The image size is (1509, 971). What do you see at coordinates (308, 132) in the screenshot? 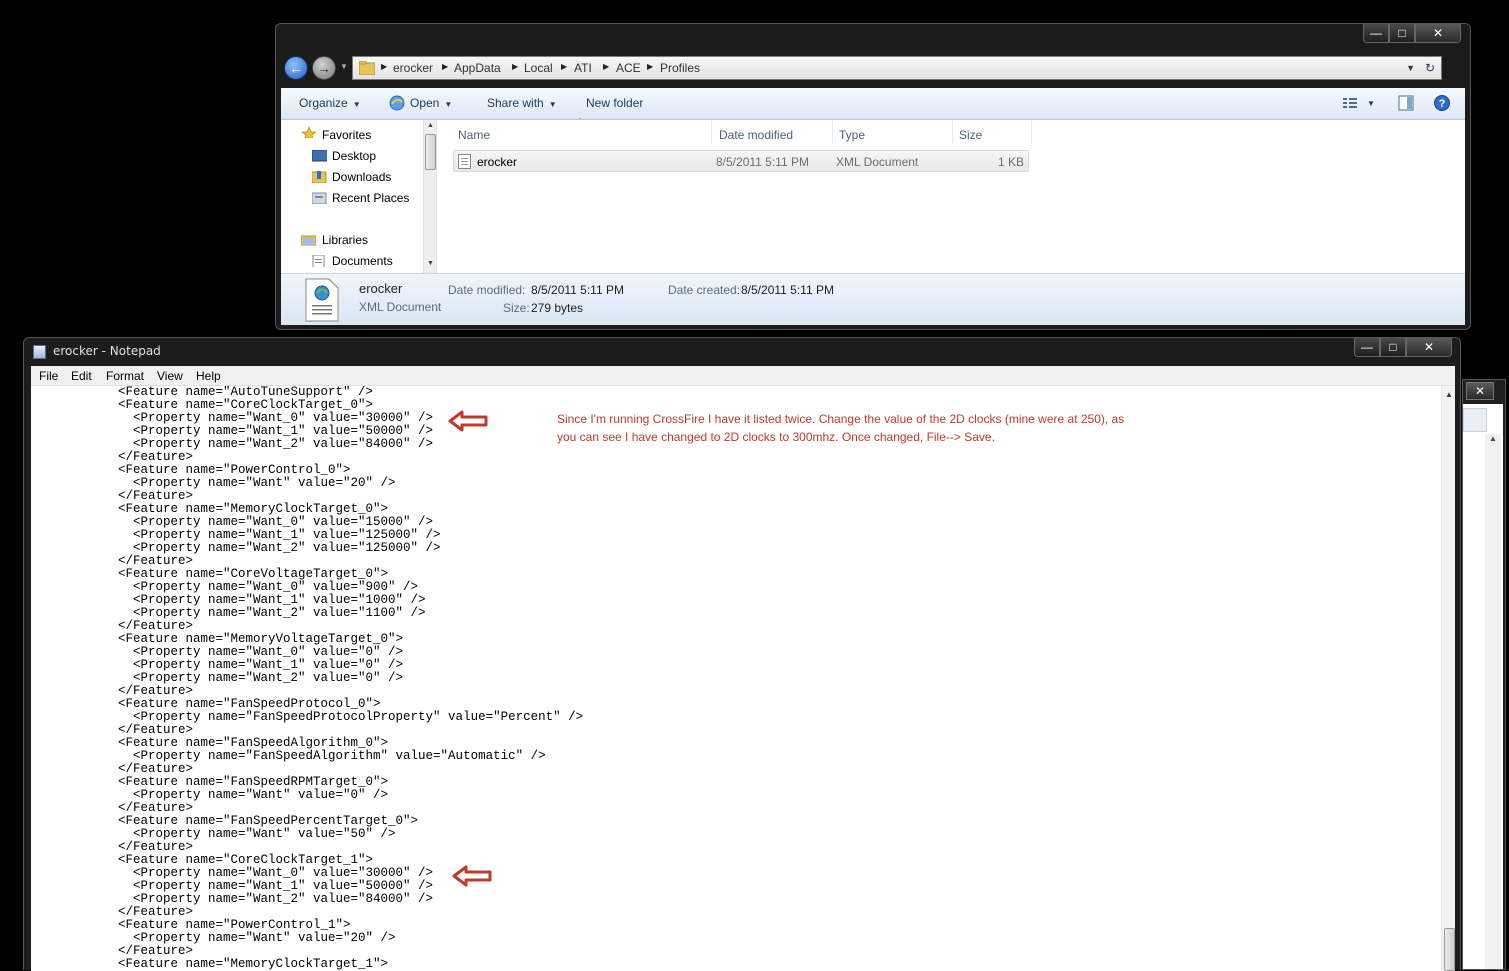
I see `star-icon` at bounding box center [308, 132].